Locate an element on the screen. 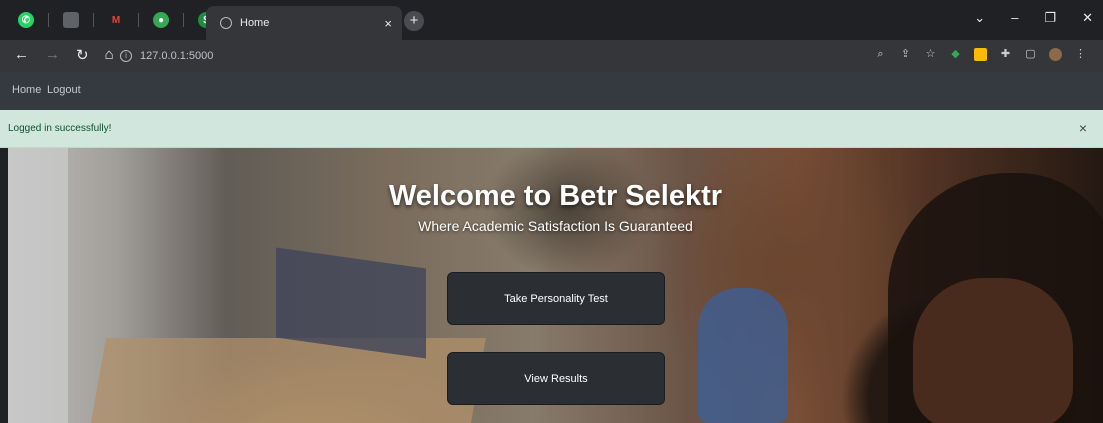 This screenshot has width=1103, height=423. info-icon: i is located at coordinates (126, 56).